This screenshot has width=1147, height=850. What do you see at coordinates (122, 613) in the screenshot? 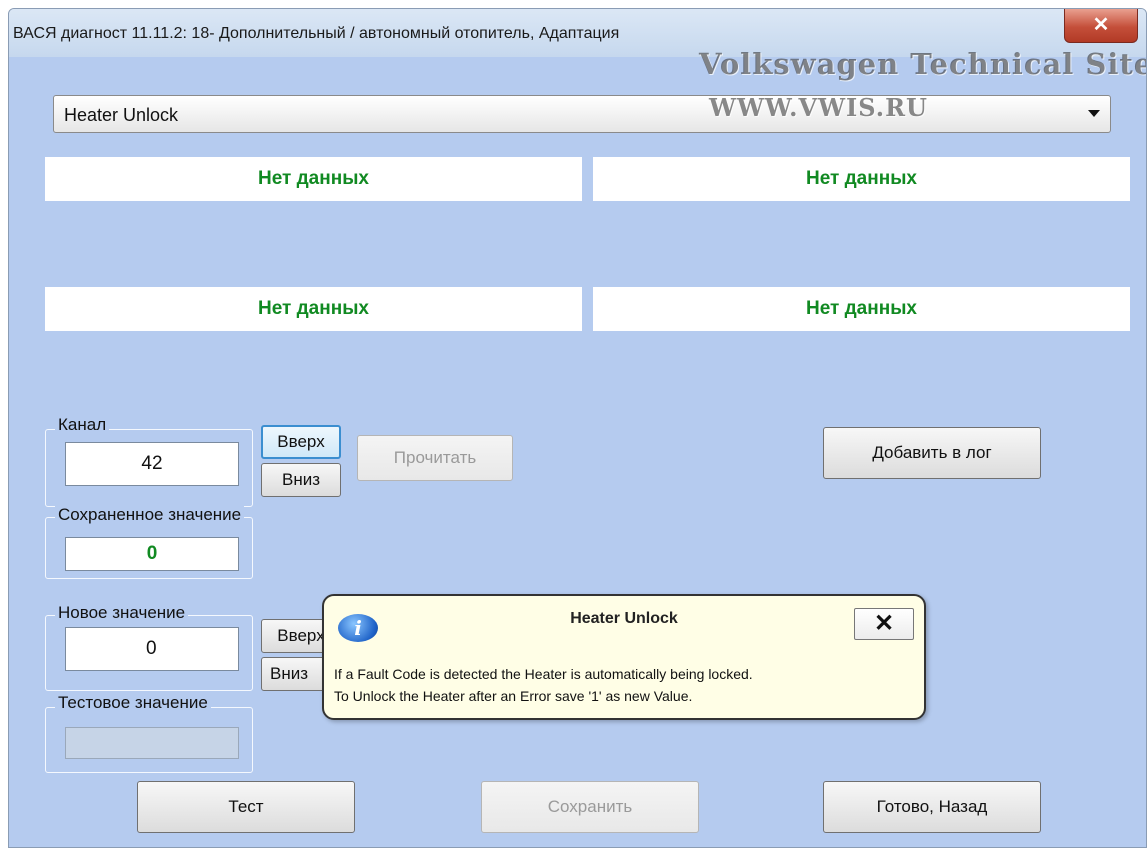
I see `new-value-label: Новое значение` at bounding box center [122, 613].